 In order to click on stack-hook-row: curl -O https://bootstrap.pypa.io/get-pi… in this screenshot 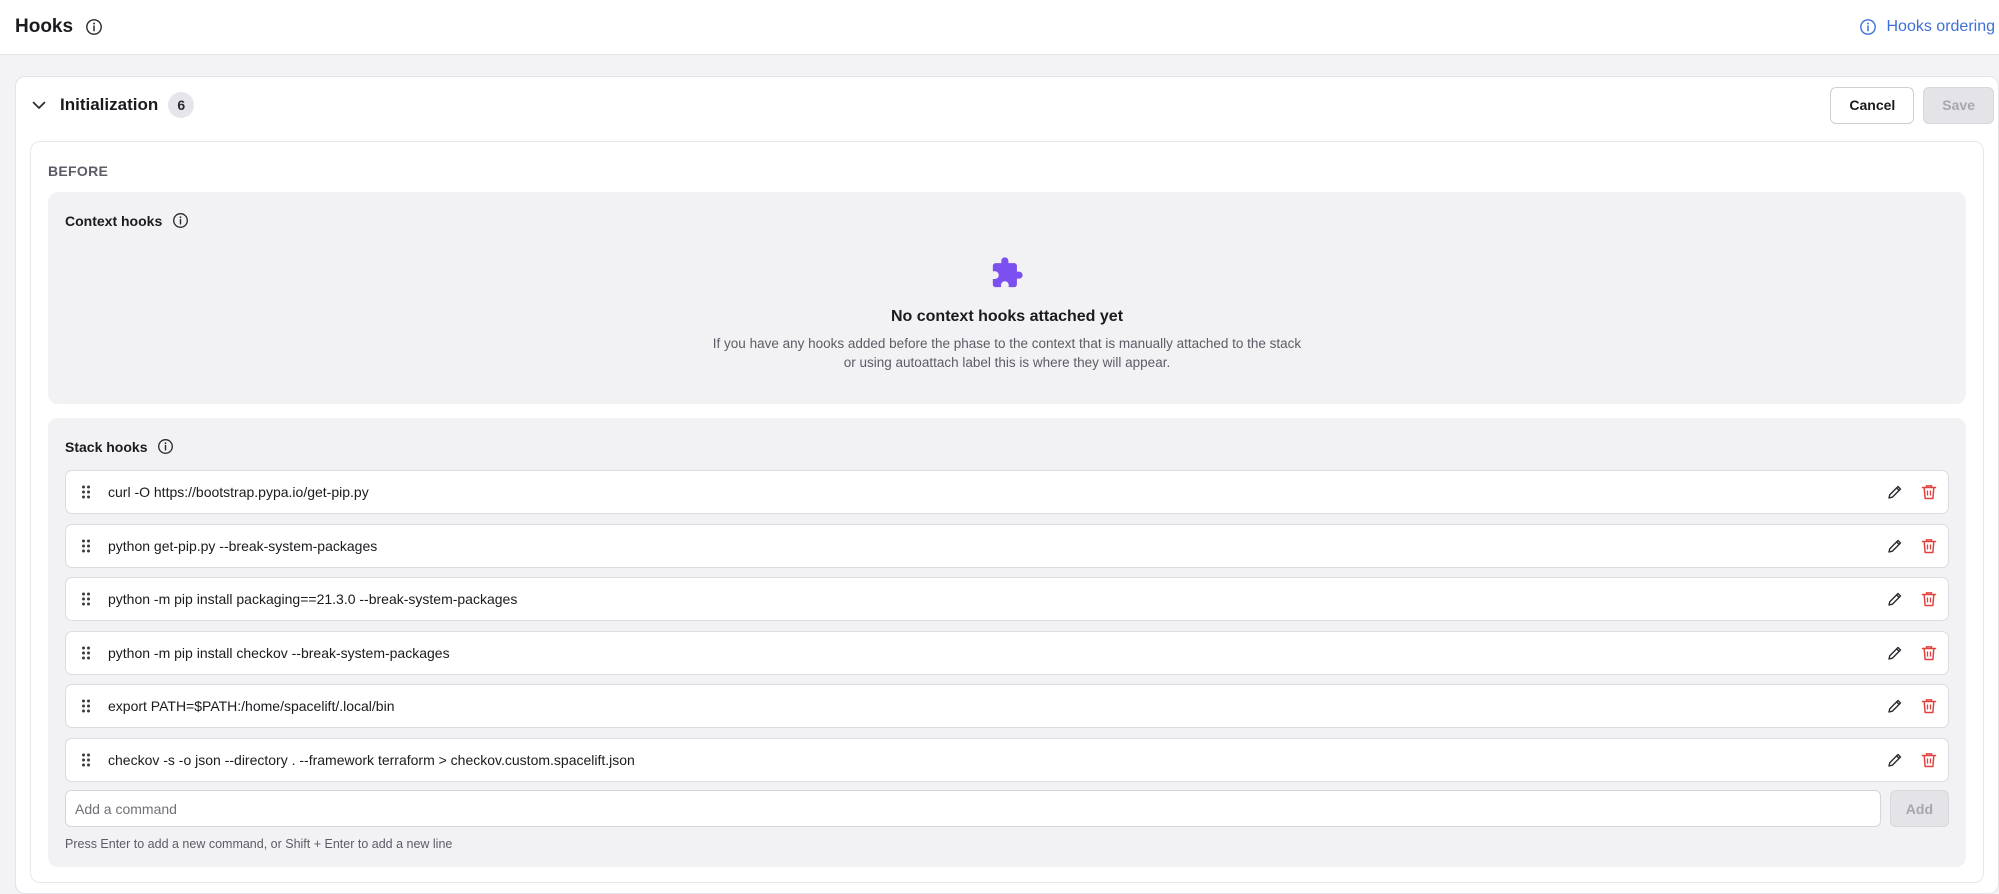, I will do `click(1007, 492)`.